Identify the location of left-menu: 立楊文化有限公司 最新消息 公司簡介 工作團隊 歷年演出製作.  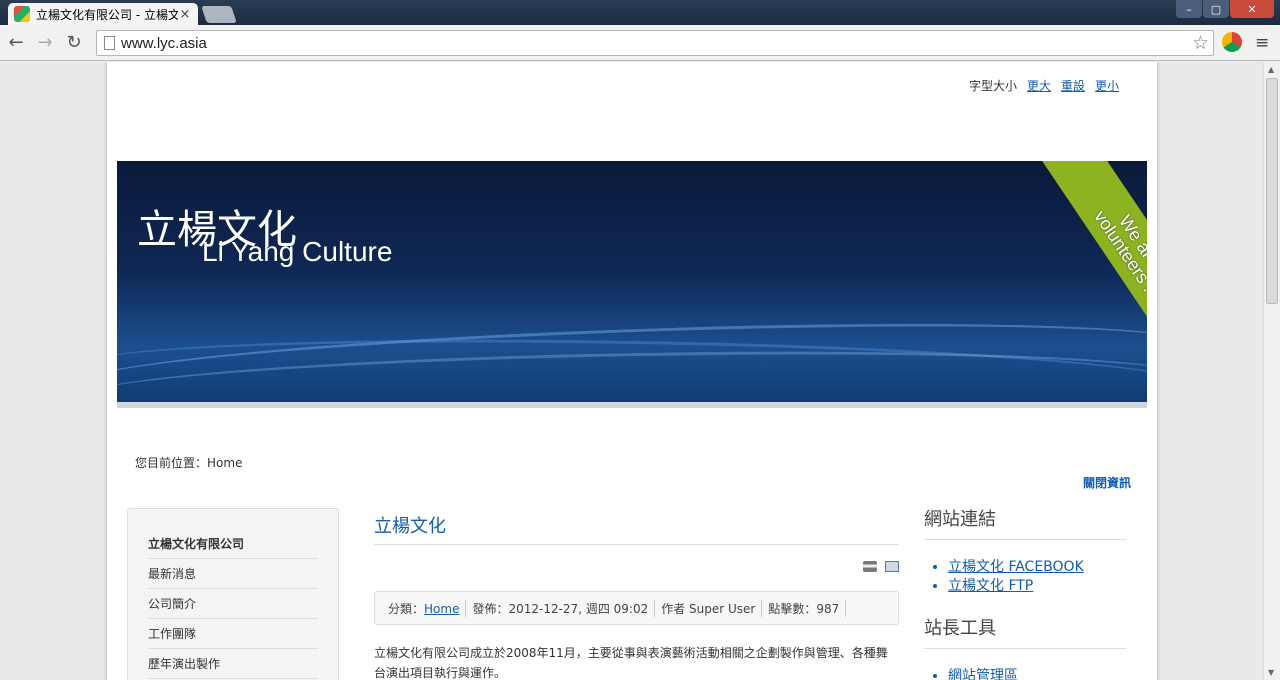
(233, 594).